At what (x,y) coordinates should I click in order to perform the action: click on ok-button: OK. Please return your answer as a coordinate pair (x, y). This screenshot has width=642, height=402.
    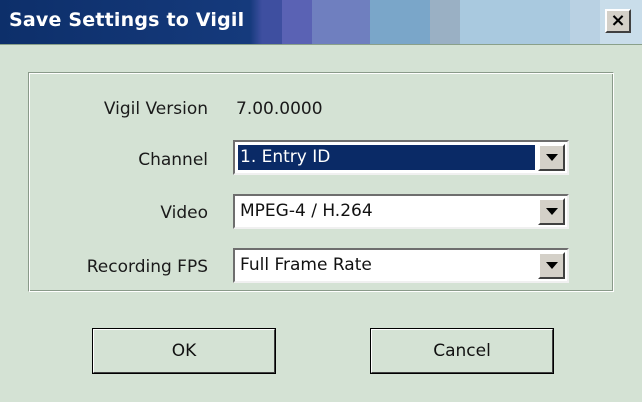
    Looking at the image, I should click on (184, 351).